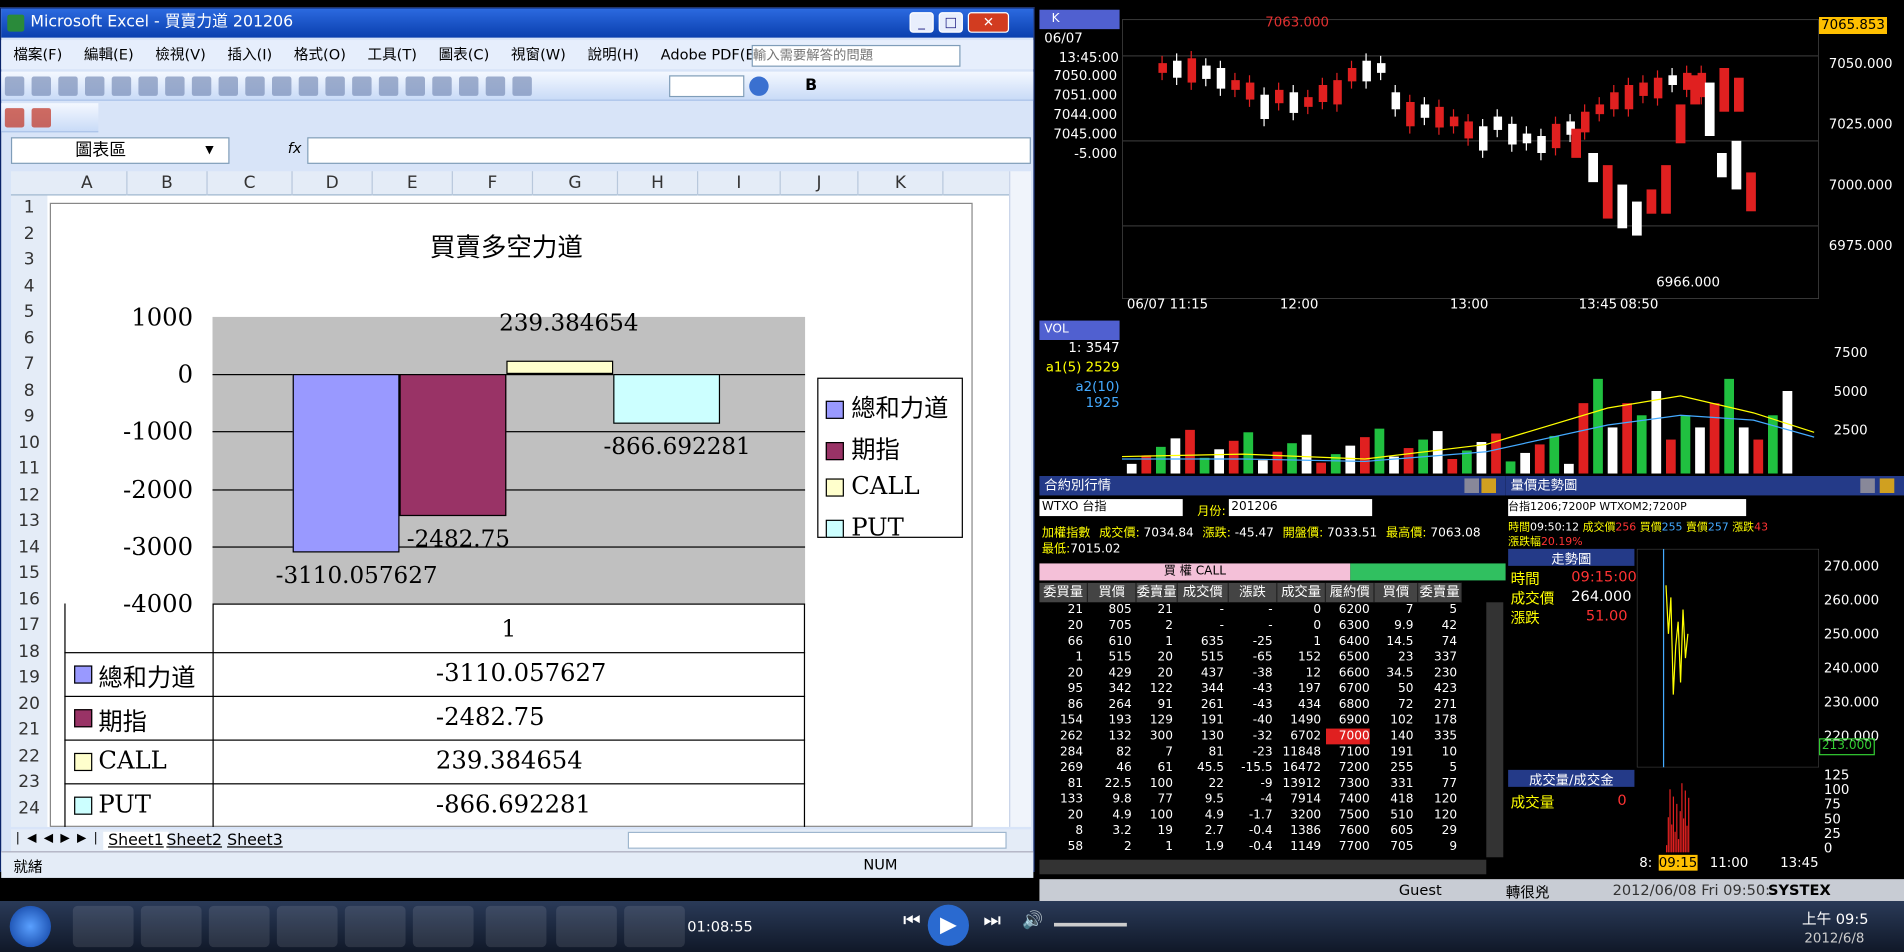  I want to click on copy-icon, so click(255, 86).